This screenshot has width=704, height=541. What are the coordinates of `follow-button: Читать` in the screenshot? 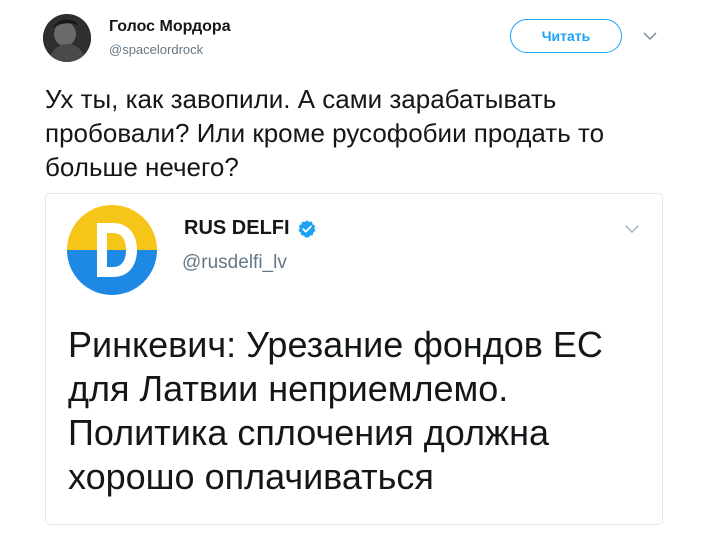 It's located at (566, 36).